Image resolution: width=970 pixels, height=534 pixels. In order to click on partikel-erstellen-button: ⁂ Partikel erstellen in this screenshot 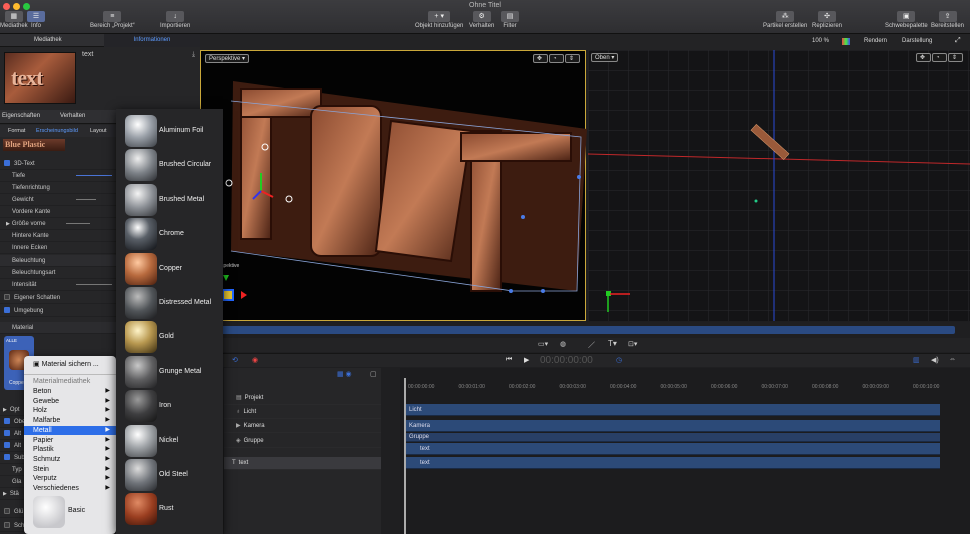, I will do `click(785, 20)`.